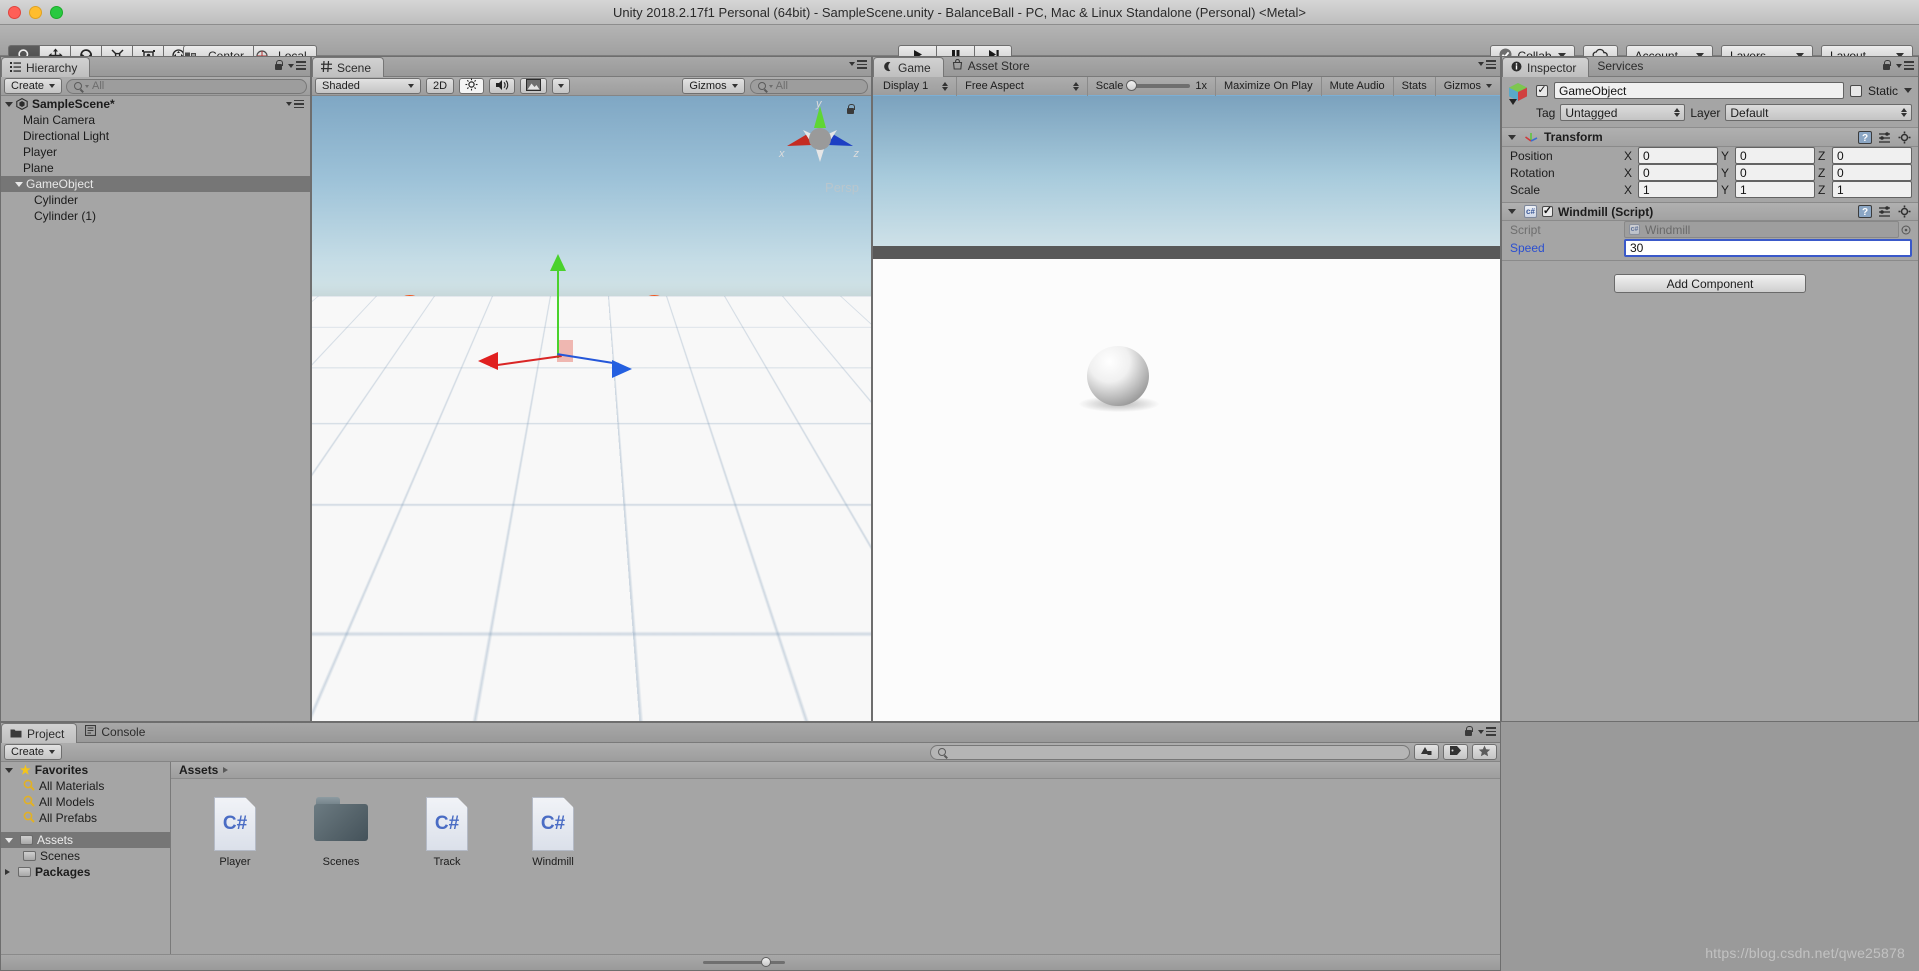 Image resolution: width=1919 pixels, height=971 pixels. What do you see at coordinates (558, 262) in the screenshot?
I see `gizmo-axis-y-arrow` at bounding box center [558, 262].